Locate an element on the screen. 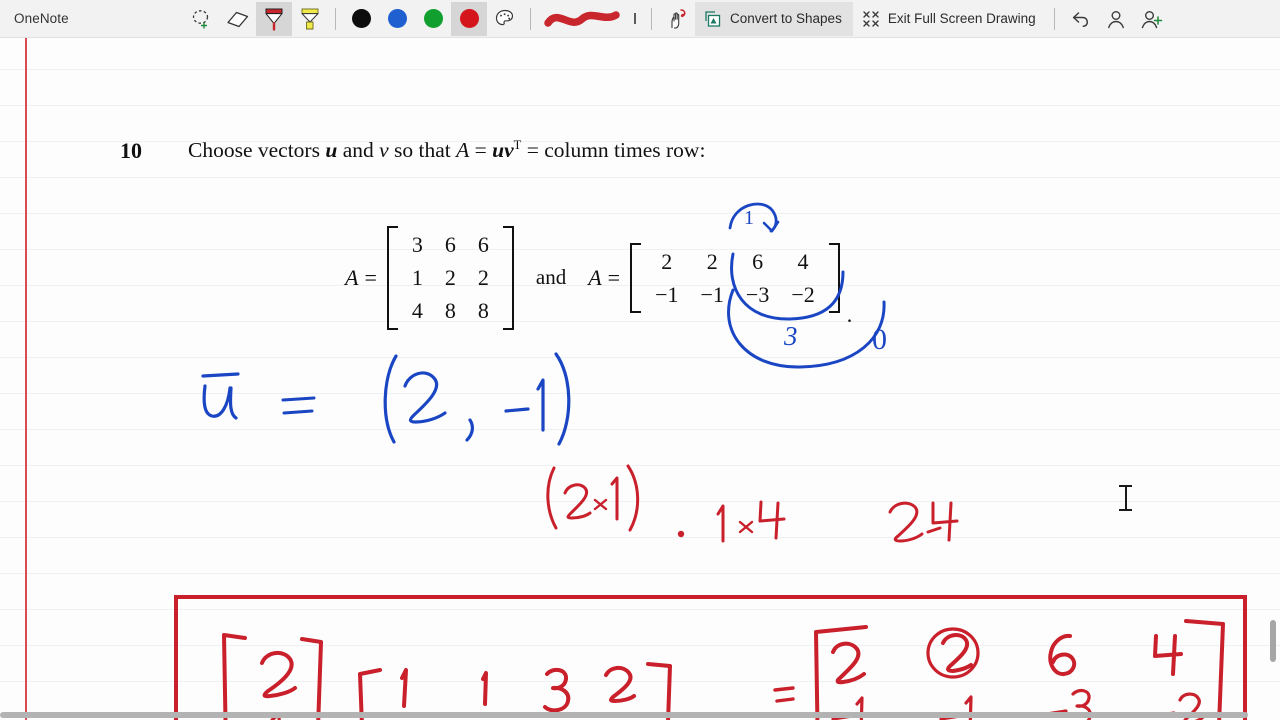 The height and width of the screenshot is (720, 1280). person-icon is located at coordinates (1115, 19).